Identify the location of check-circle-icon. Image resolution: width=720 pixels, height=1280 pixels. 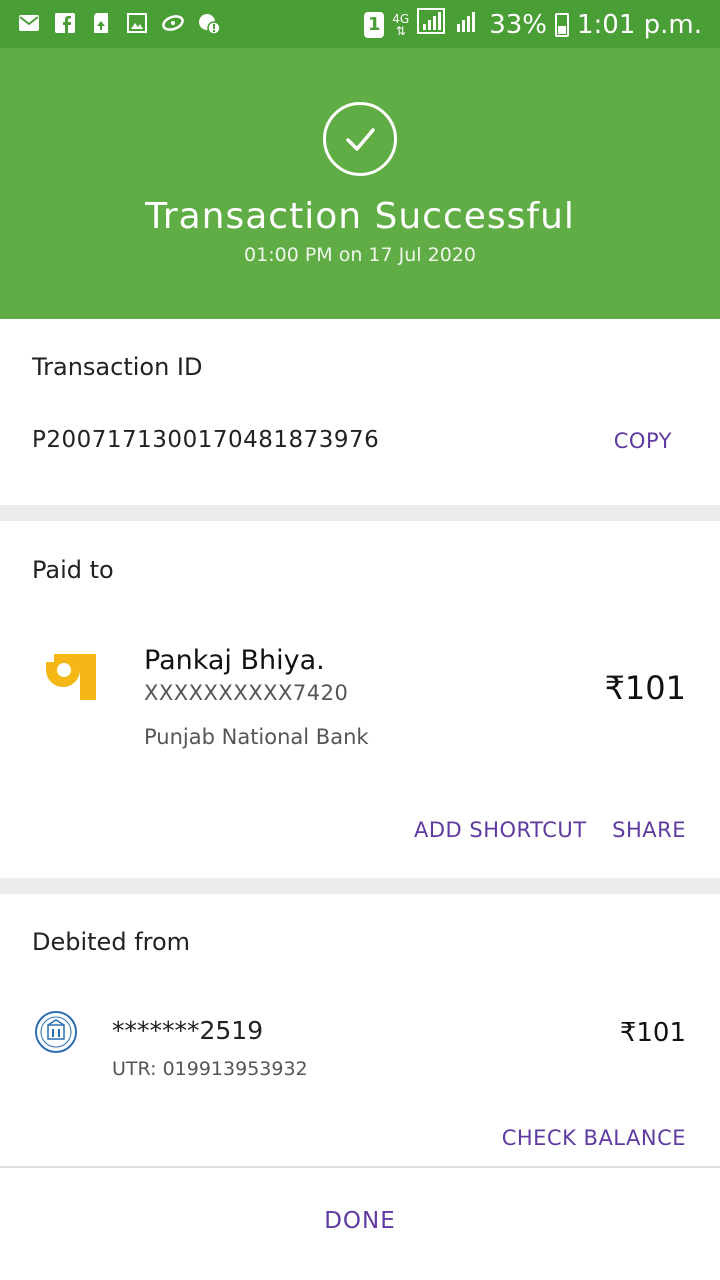
(360, 139).